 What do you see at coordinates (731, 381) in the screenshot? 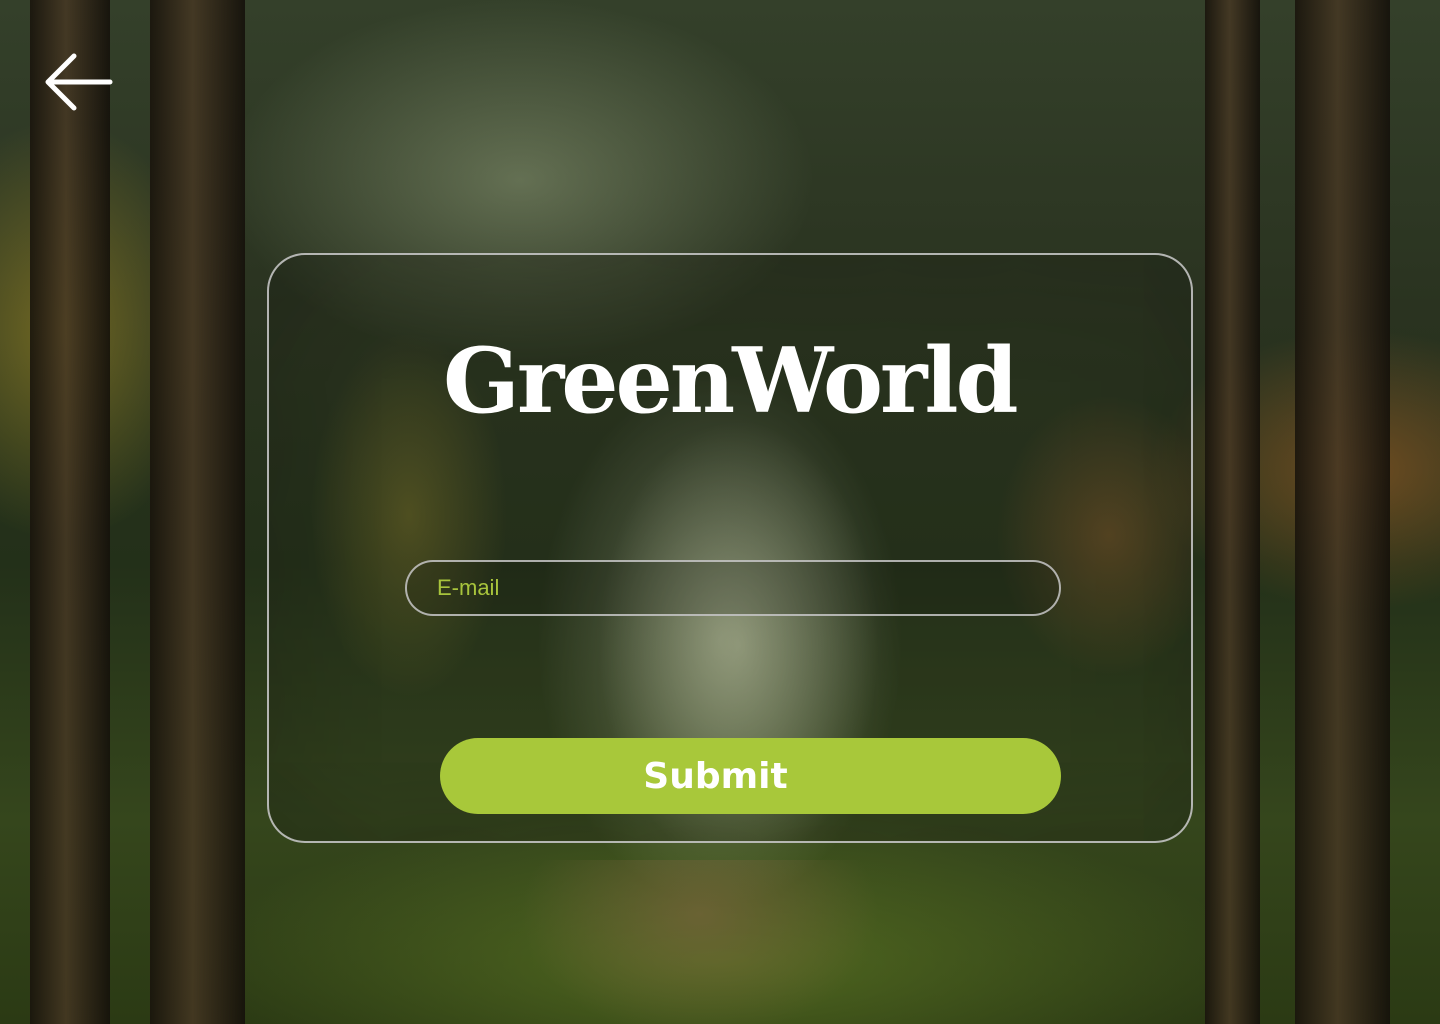
I see `brand-title: GreenWorld` at bounding box center [731, 381].